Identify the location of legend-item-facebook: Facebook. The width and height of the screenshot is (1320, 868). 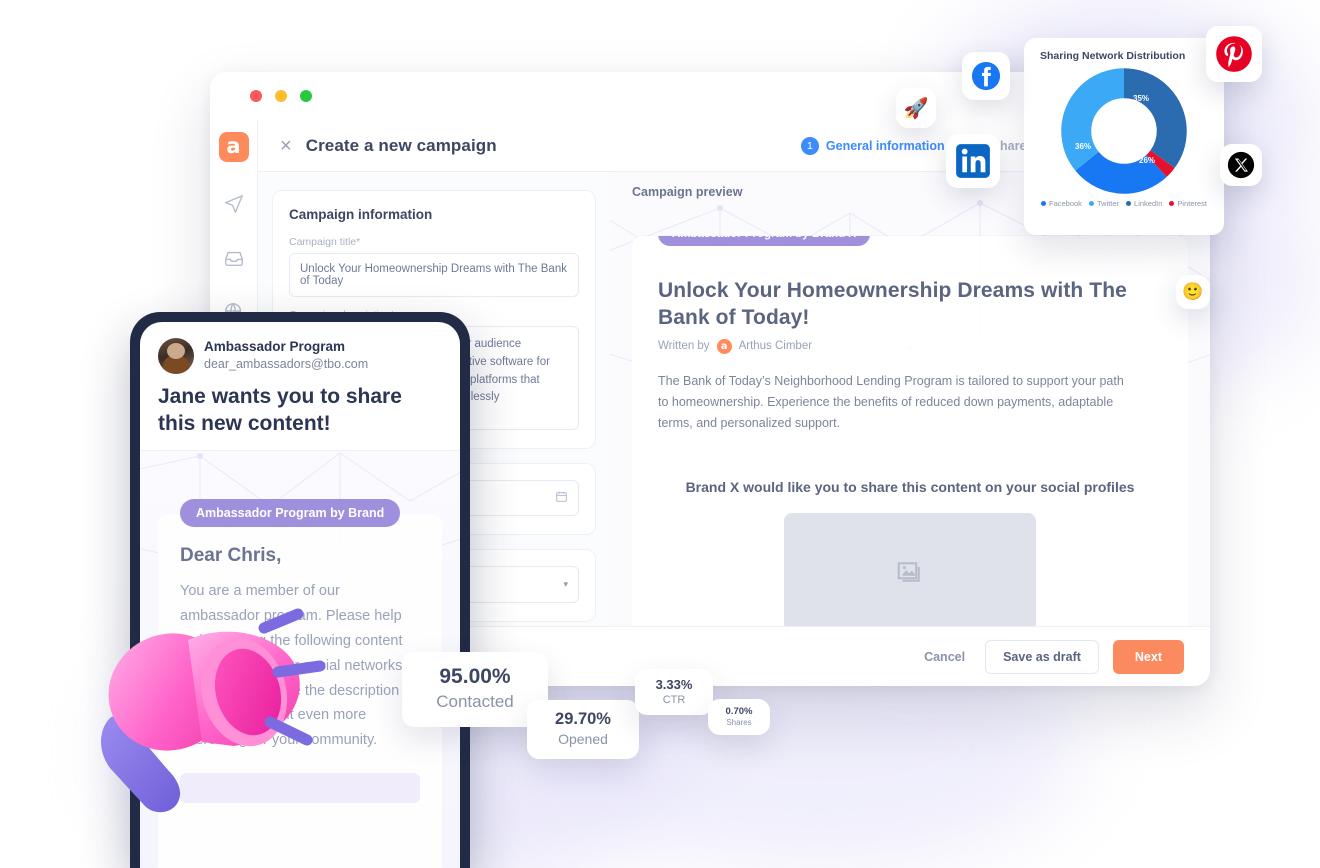
(1061, 203).